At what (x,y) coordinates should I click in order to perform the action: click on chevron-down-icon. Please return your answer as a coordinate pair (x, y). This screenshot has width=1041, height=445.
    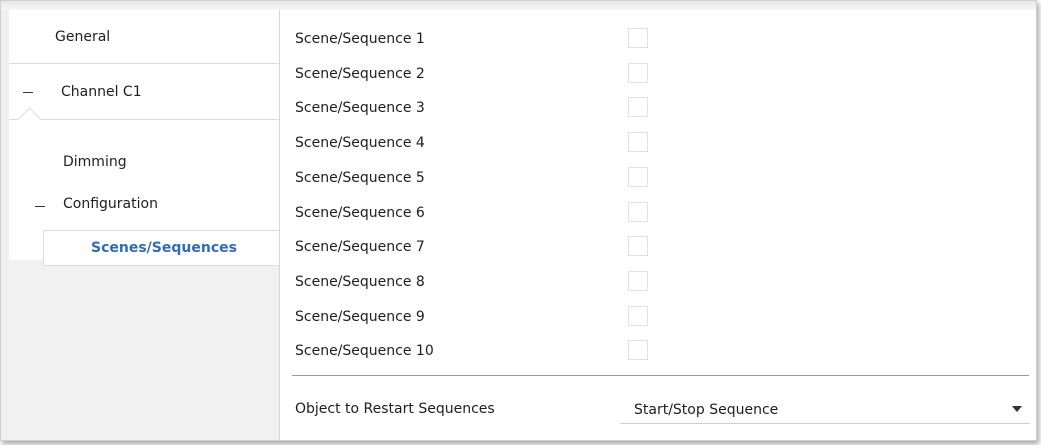
    Looking at the image, I should click on (1017, 409).